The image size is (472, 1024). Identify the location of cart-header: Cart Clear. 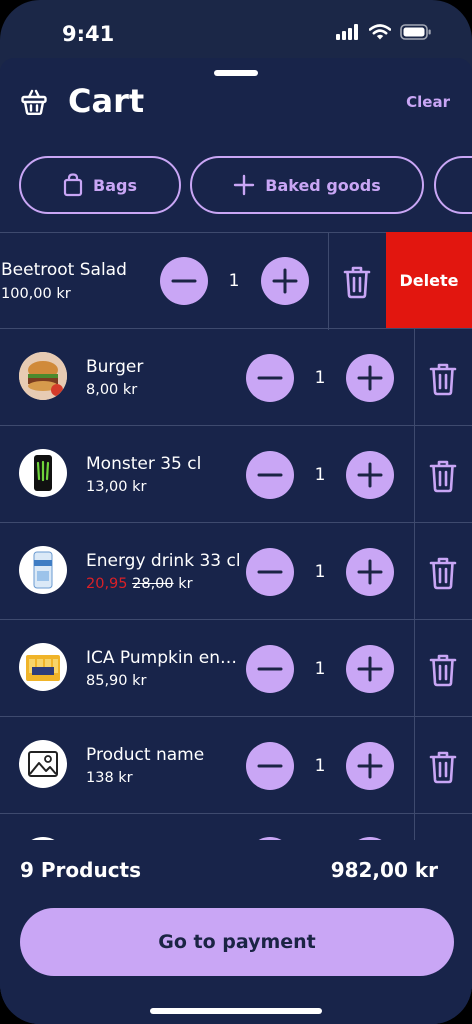
(236, 110).